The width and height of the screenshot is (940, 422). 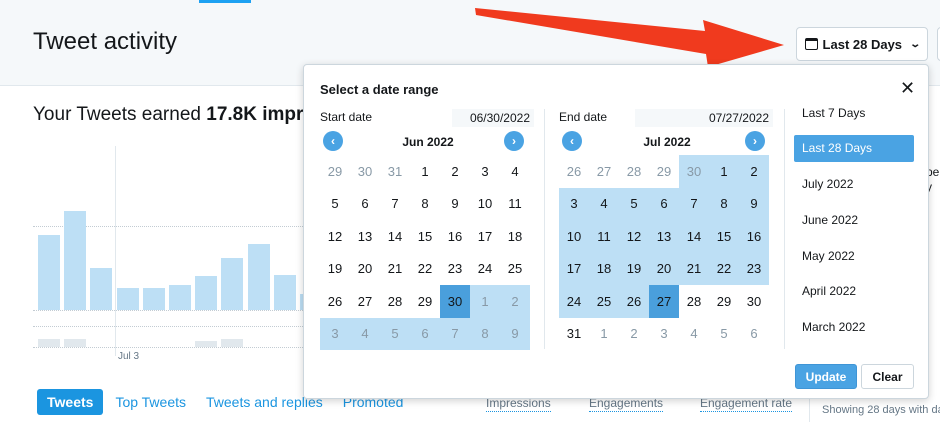 What do you see at coordinates (854, 219) in the screenshot?
I see `preset-item: June 2022` at bounding box center [854, 219].